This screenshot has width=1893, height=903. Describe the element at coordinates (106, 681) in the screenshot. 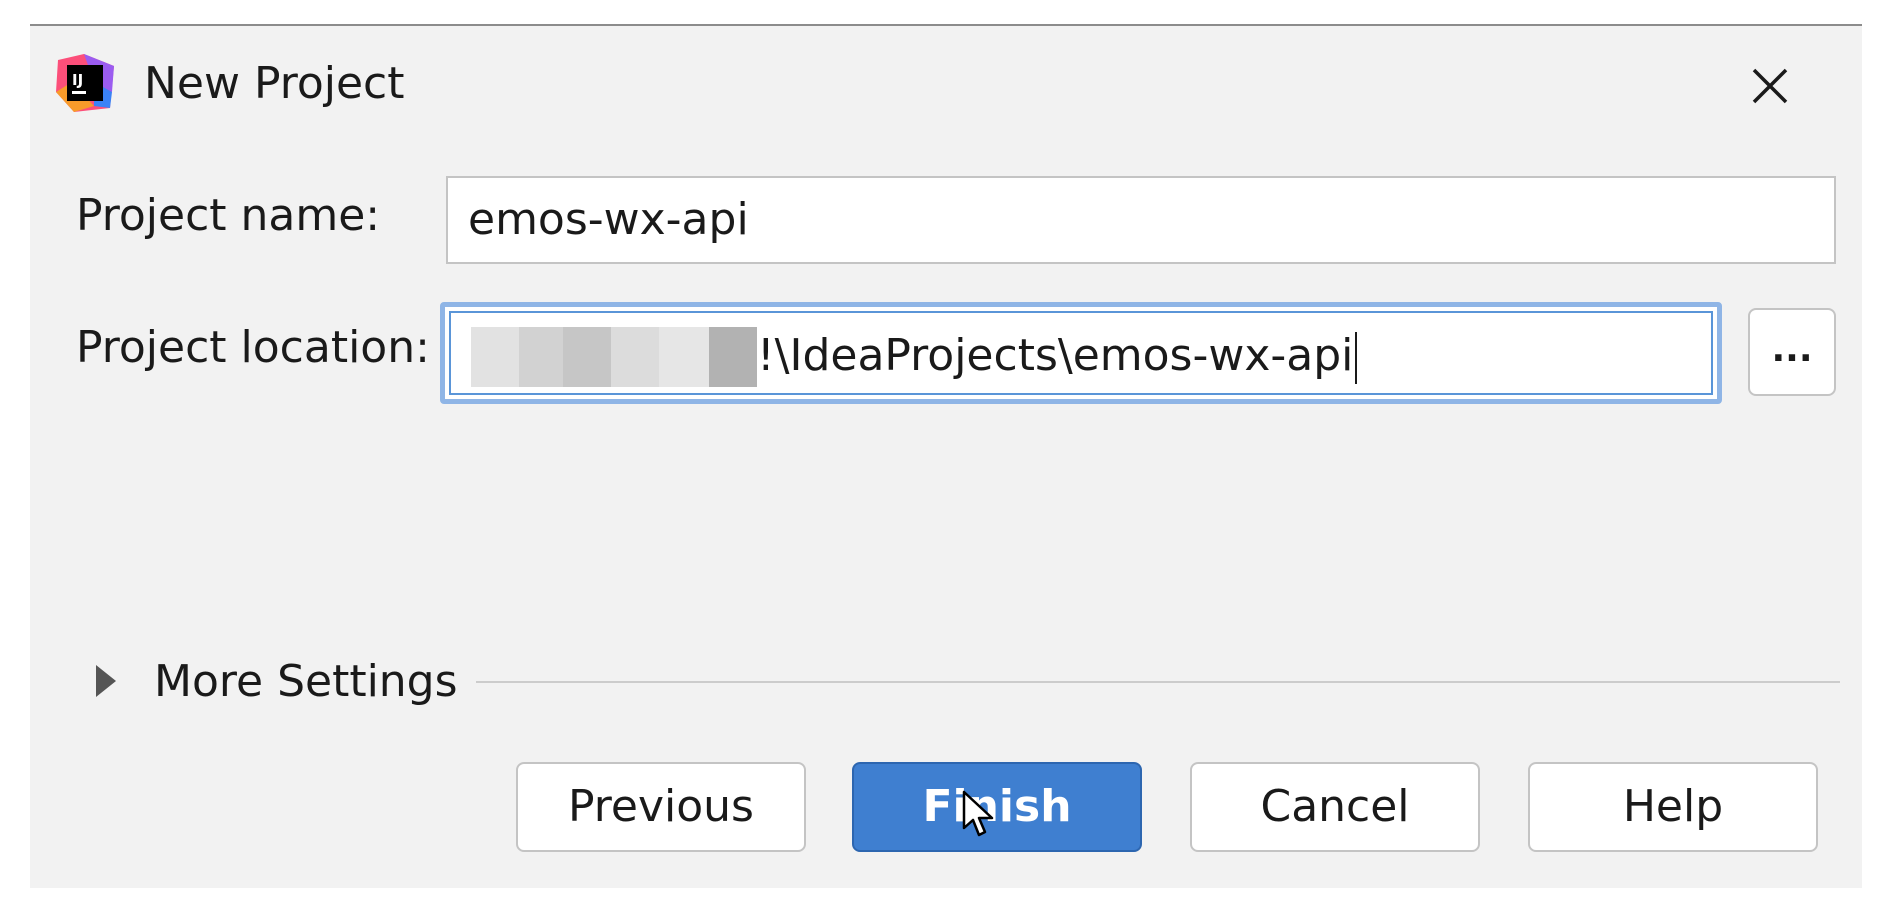

I see `triangle-right-icon` at that location.